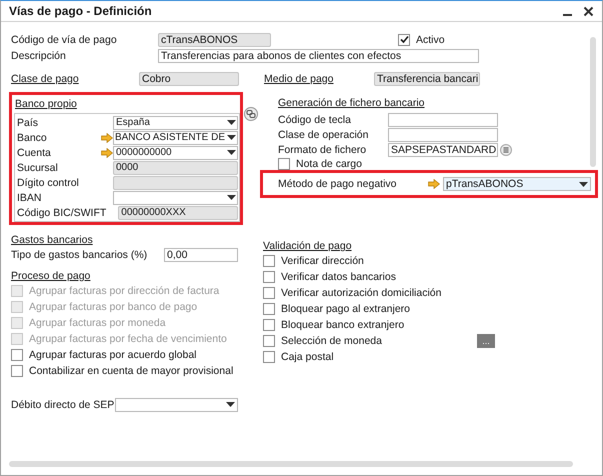 The height and width of the screenshot is (476, 603). I want to click on field-label: Débito directo de SEP, so click(63, 405).